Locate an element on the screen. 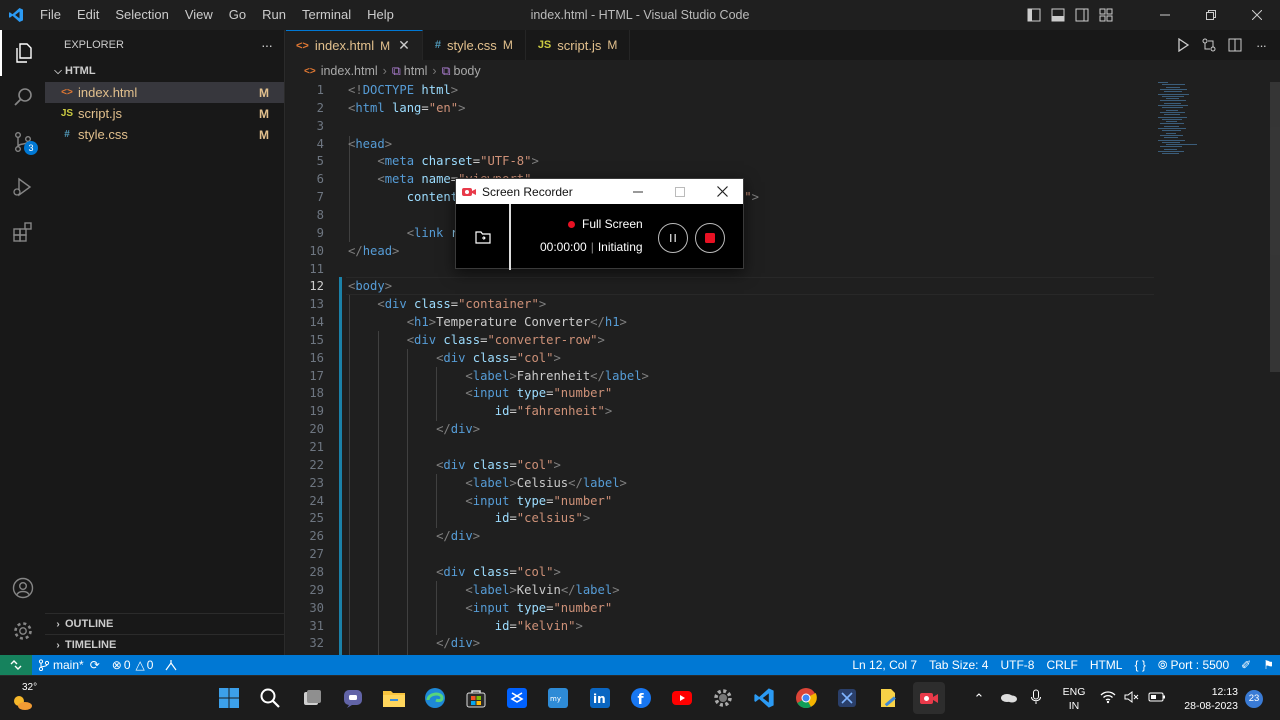 The width and height of the screenshot is (1280, 720). file-item: JS script.js M is located at coordinates (164, 113).